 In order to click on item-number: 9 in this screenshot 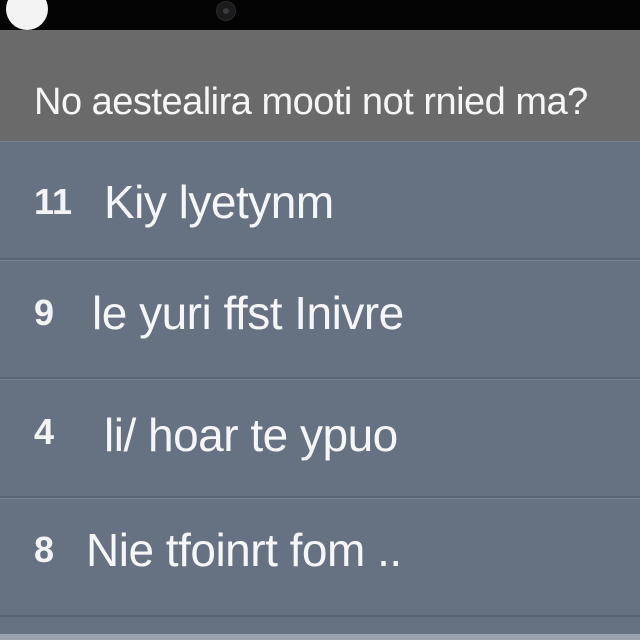, I will do `click(44, 312)`.